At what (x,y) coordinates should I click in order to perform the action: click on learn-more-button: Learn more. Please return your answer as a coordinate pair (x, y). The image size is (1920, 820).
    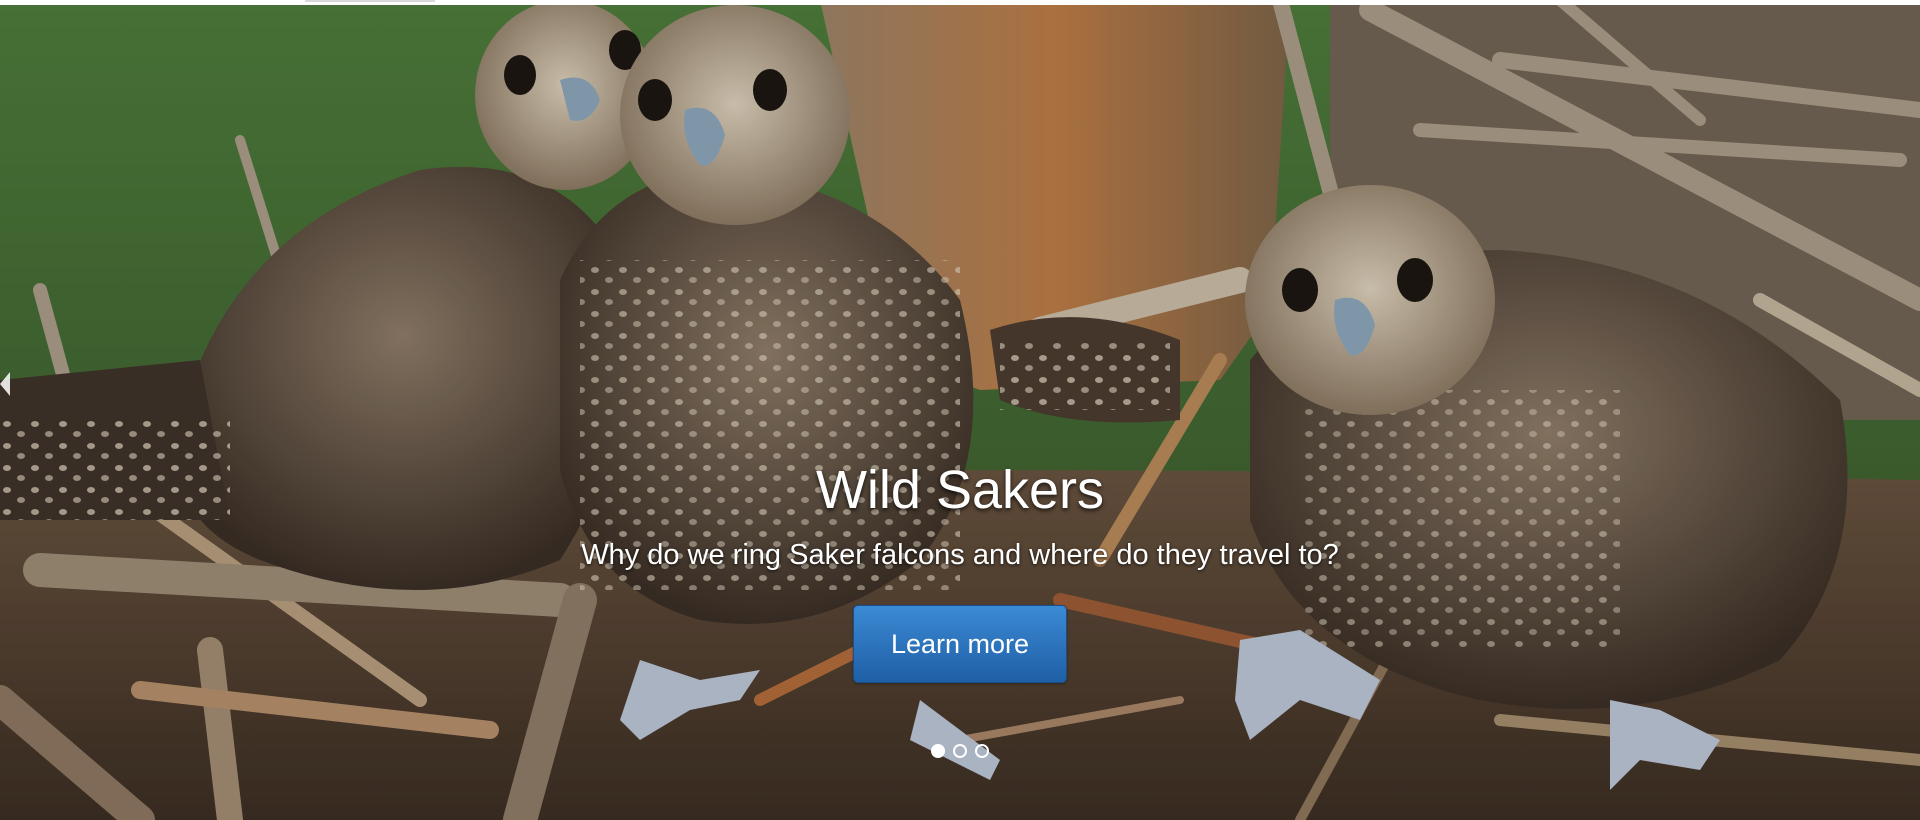
    Looking at the image, I should click on (960, 644).